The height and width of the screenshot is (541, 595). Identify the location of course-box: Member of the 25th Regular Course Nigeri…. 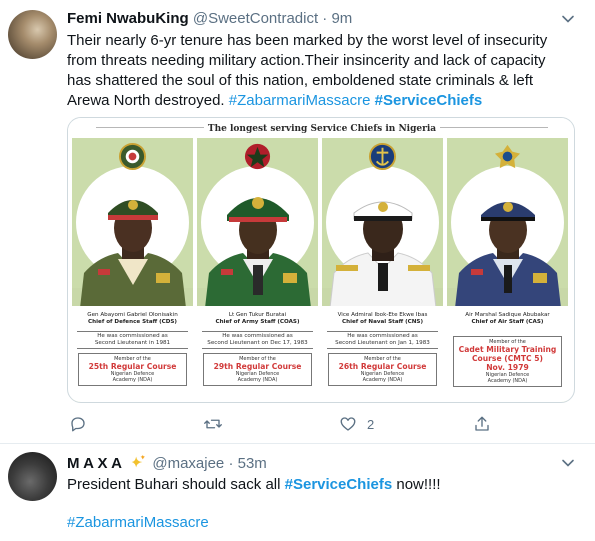
(132, 369).